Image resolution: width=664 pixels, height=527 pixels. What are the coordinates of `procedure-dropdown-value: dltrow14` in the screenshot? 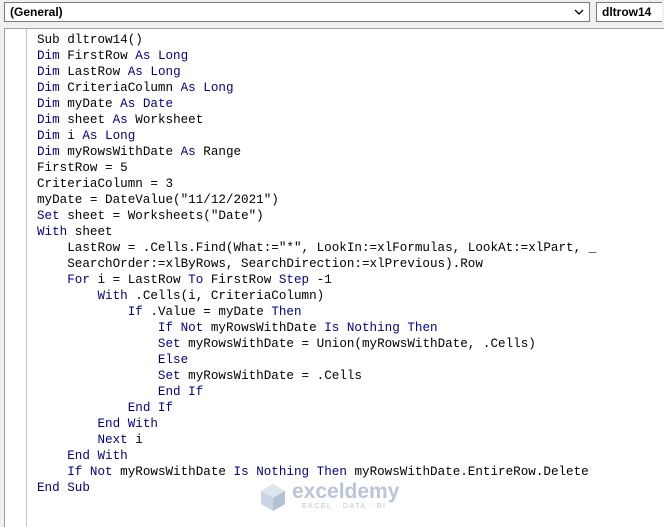 It's located at (627, 12).